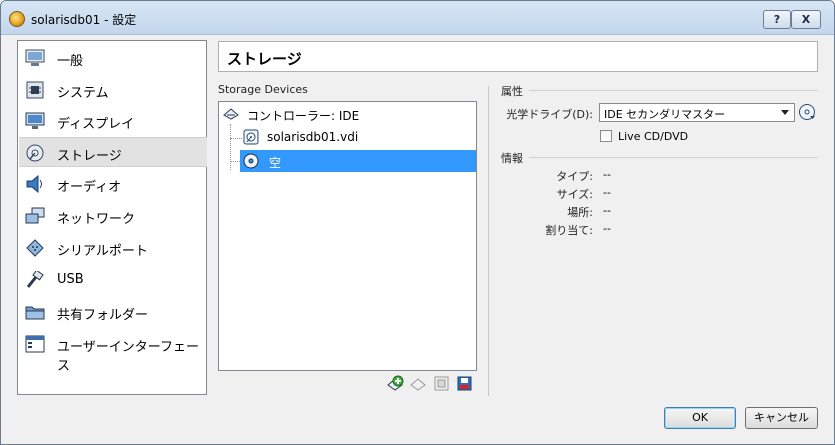  Describe the element at coordinates (35, 344) in the screenshot. I see `user-interface-icon` at that location.